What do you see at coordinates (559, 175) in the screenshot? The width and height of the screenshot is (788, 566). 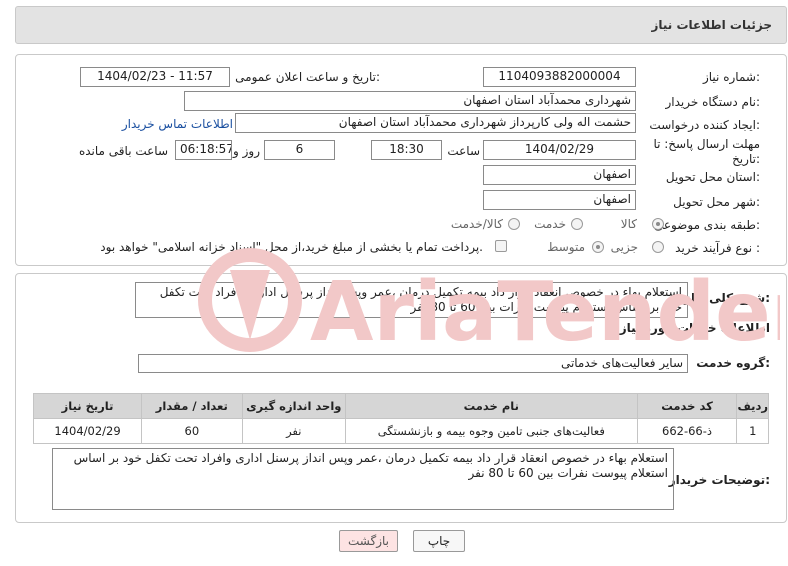 I see `province-field: اصفهان` at bounding box center [559, 175].